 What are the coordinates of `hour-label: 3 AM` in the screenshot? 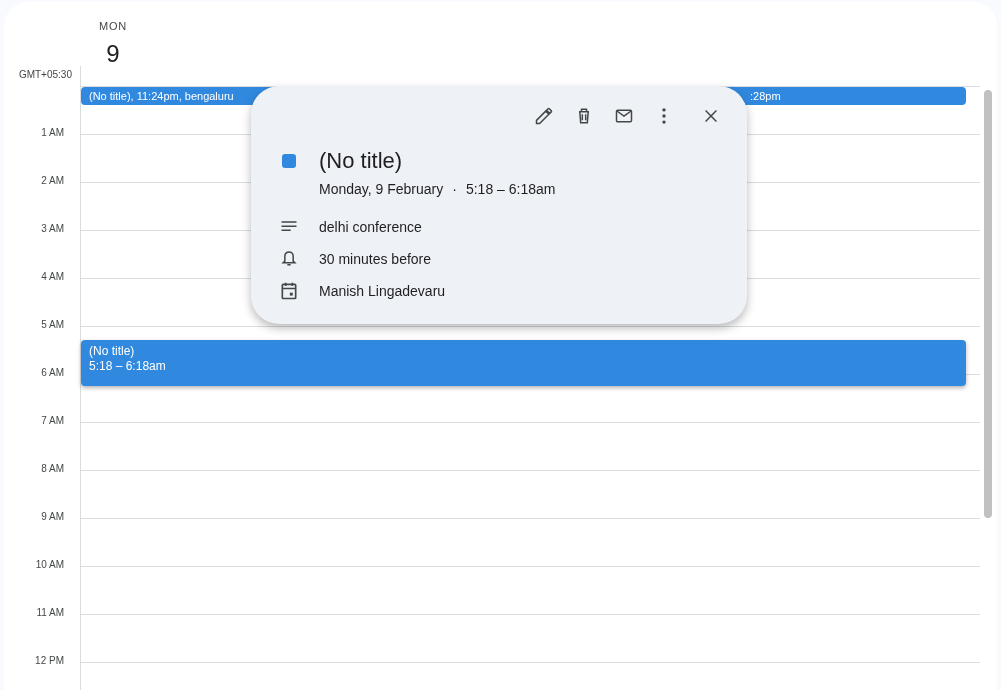 It's located at (52, 228).